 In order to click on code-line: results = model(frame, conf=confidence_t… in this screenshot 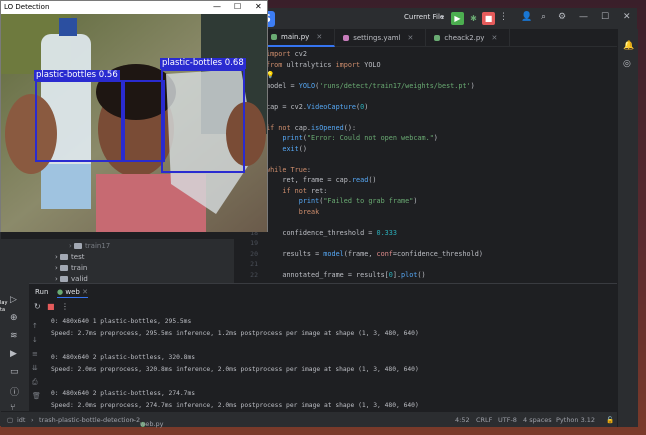, I will do `click(374, 254)`.